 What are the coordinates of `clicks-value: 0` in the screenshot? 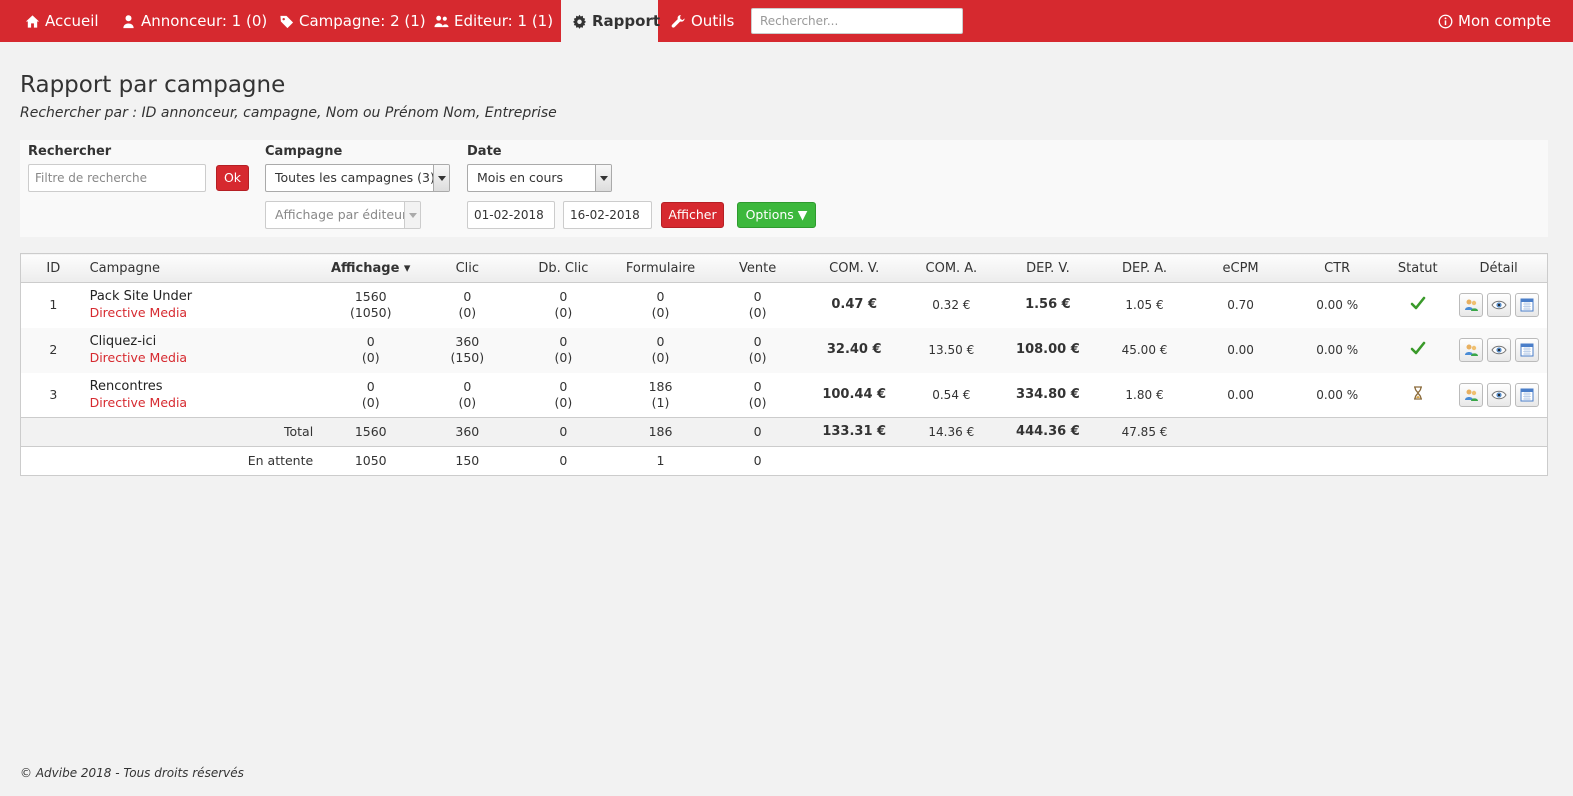 It's located at (467, 297).